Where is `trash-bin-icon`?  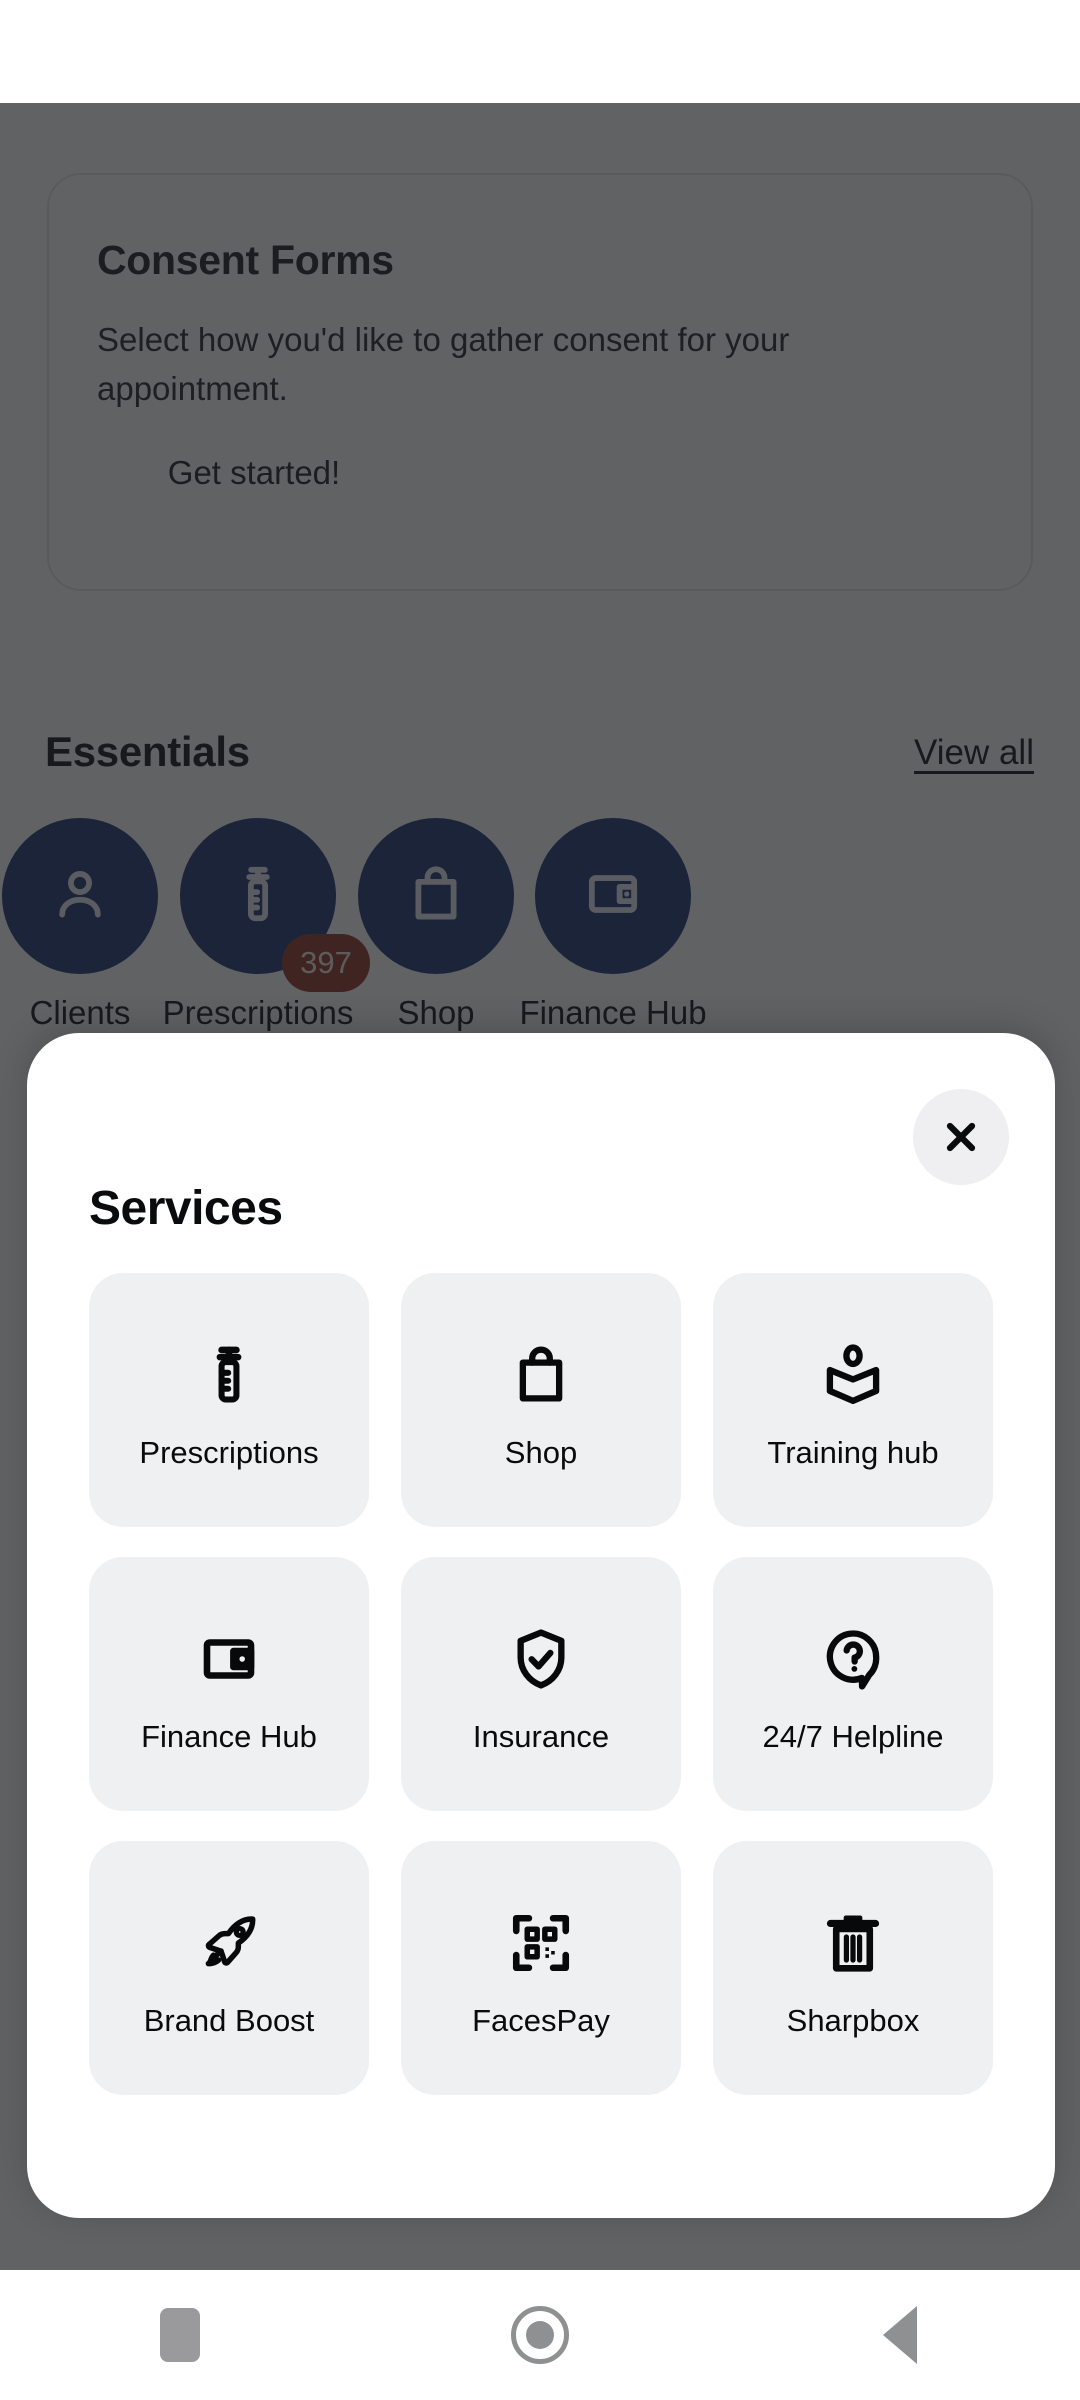
trash-bin-icon is located at coordinates (853, 1943).